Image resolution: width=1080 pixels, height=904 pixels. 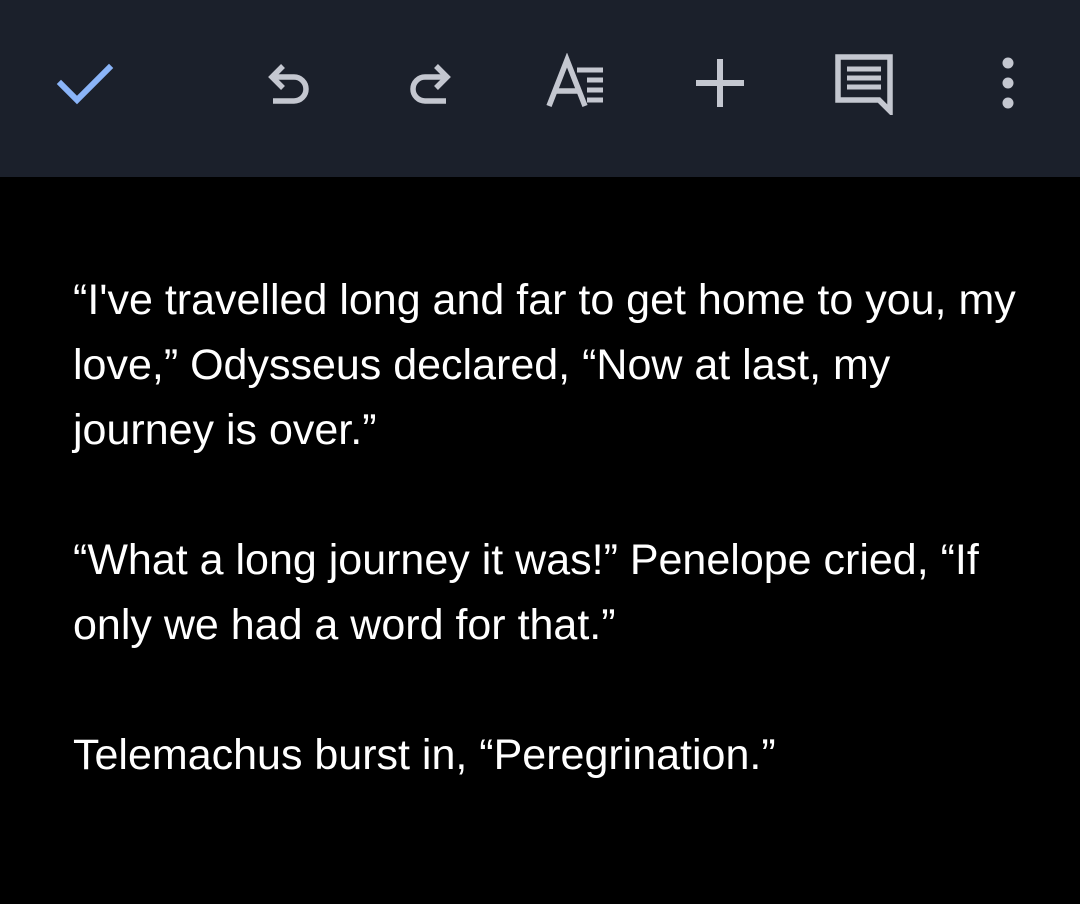 I want to click on undo-icon, so click(x=288, y=84).